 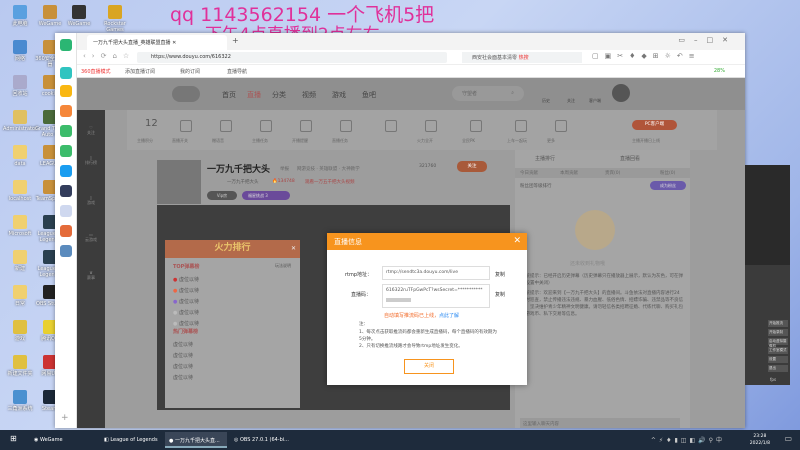 I want to click on desktop-icon: Administrator, so click(x=20, y=121).